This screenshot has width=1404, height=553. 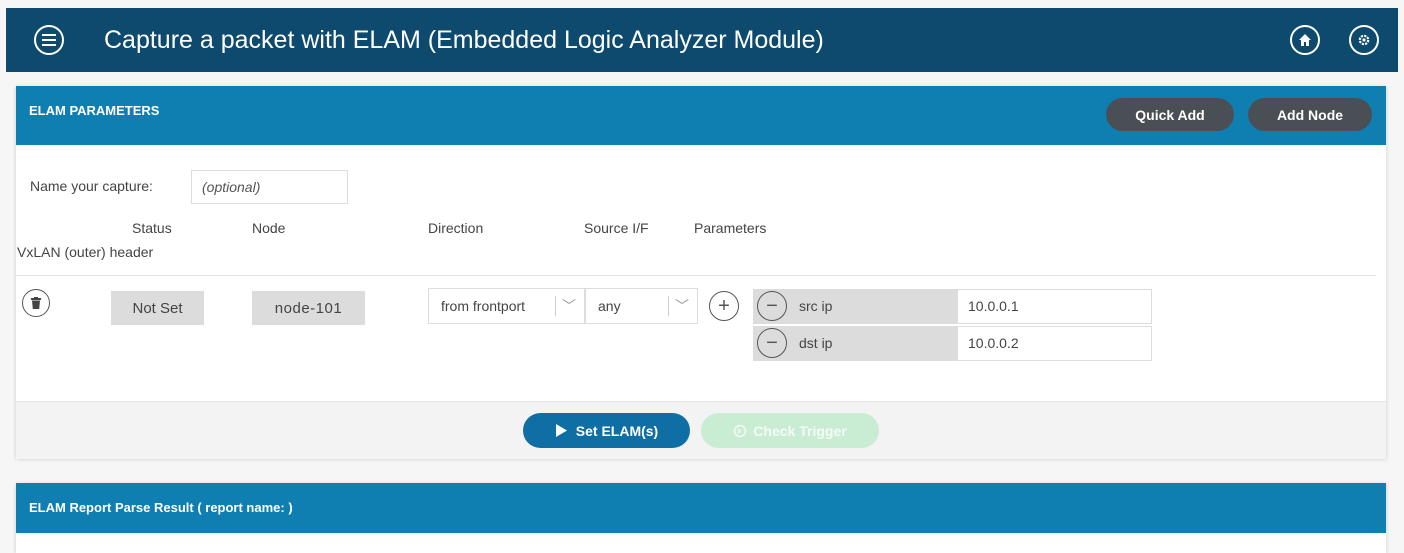 I want to click on check-trigger-button: Check Trigger, so click(x=790, y=430).